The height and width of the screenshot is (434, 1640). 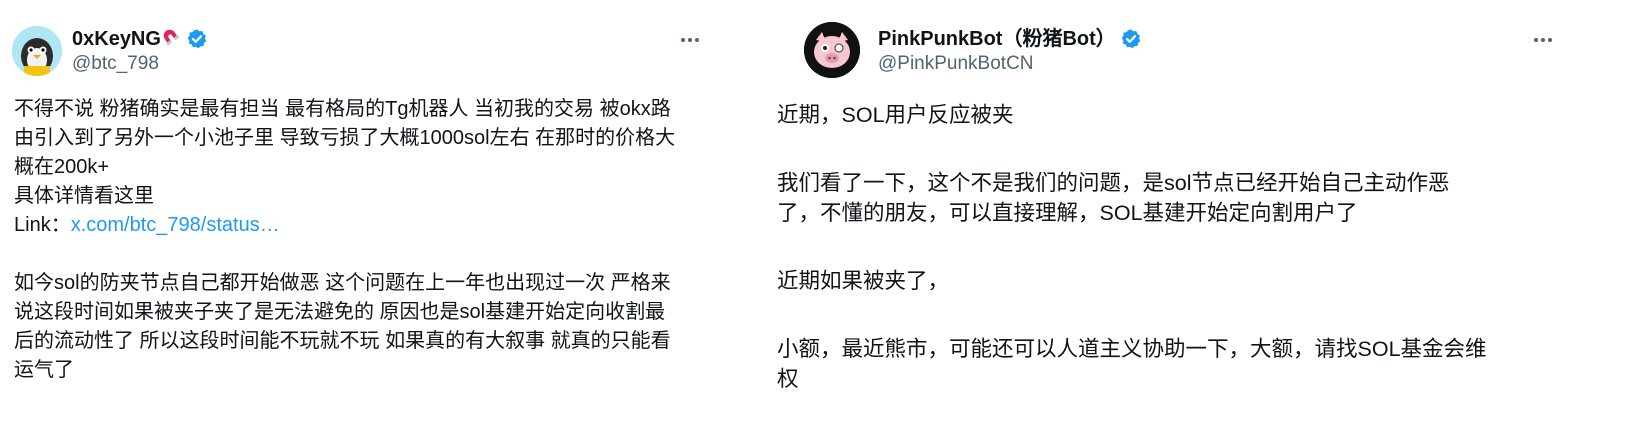 What do you see at coordinates (342, 283) in the screenshot?
I see `post-text-line: 如今sol的防夹节点自己都开始做恶 这个问题在上一年也出现过一次 严格来` at bounding box center [342, 283].